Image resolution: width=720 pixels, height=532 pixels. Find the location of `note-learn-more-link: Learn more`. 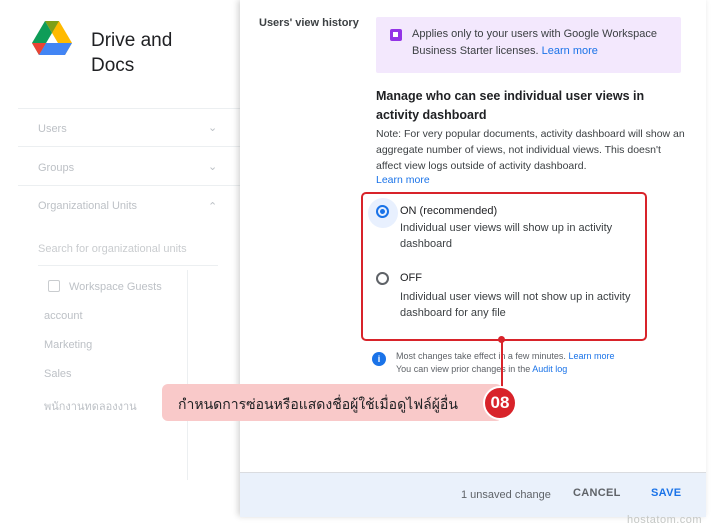

note-learn-more-link: Learn more is located at coordinates (403, 180).